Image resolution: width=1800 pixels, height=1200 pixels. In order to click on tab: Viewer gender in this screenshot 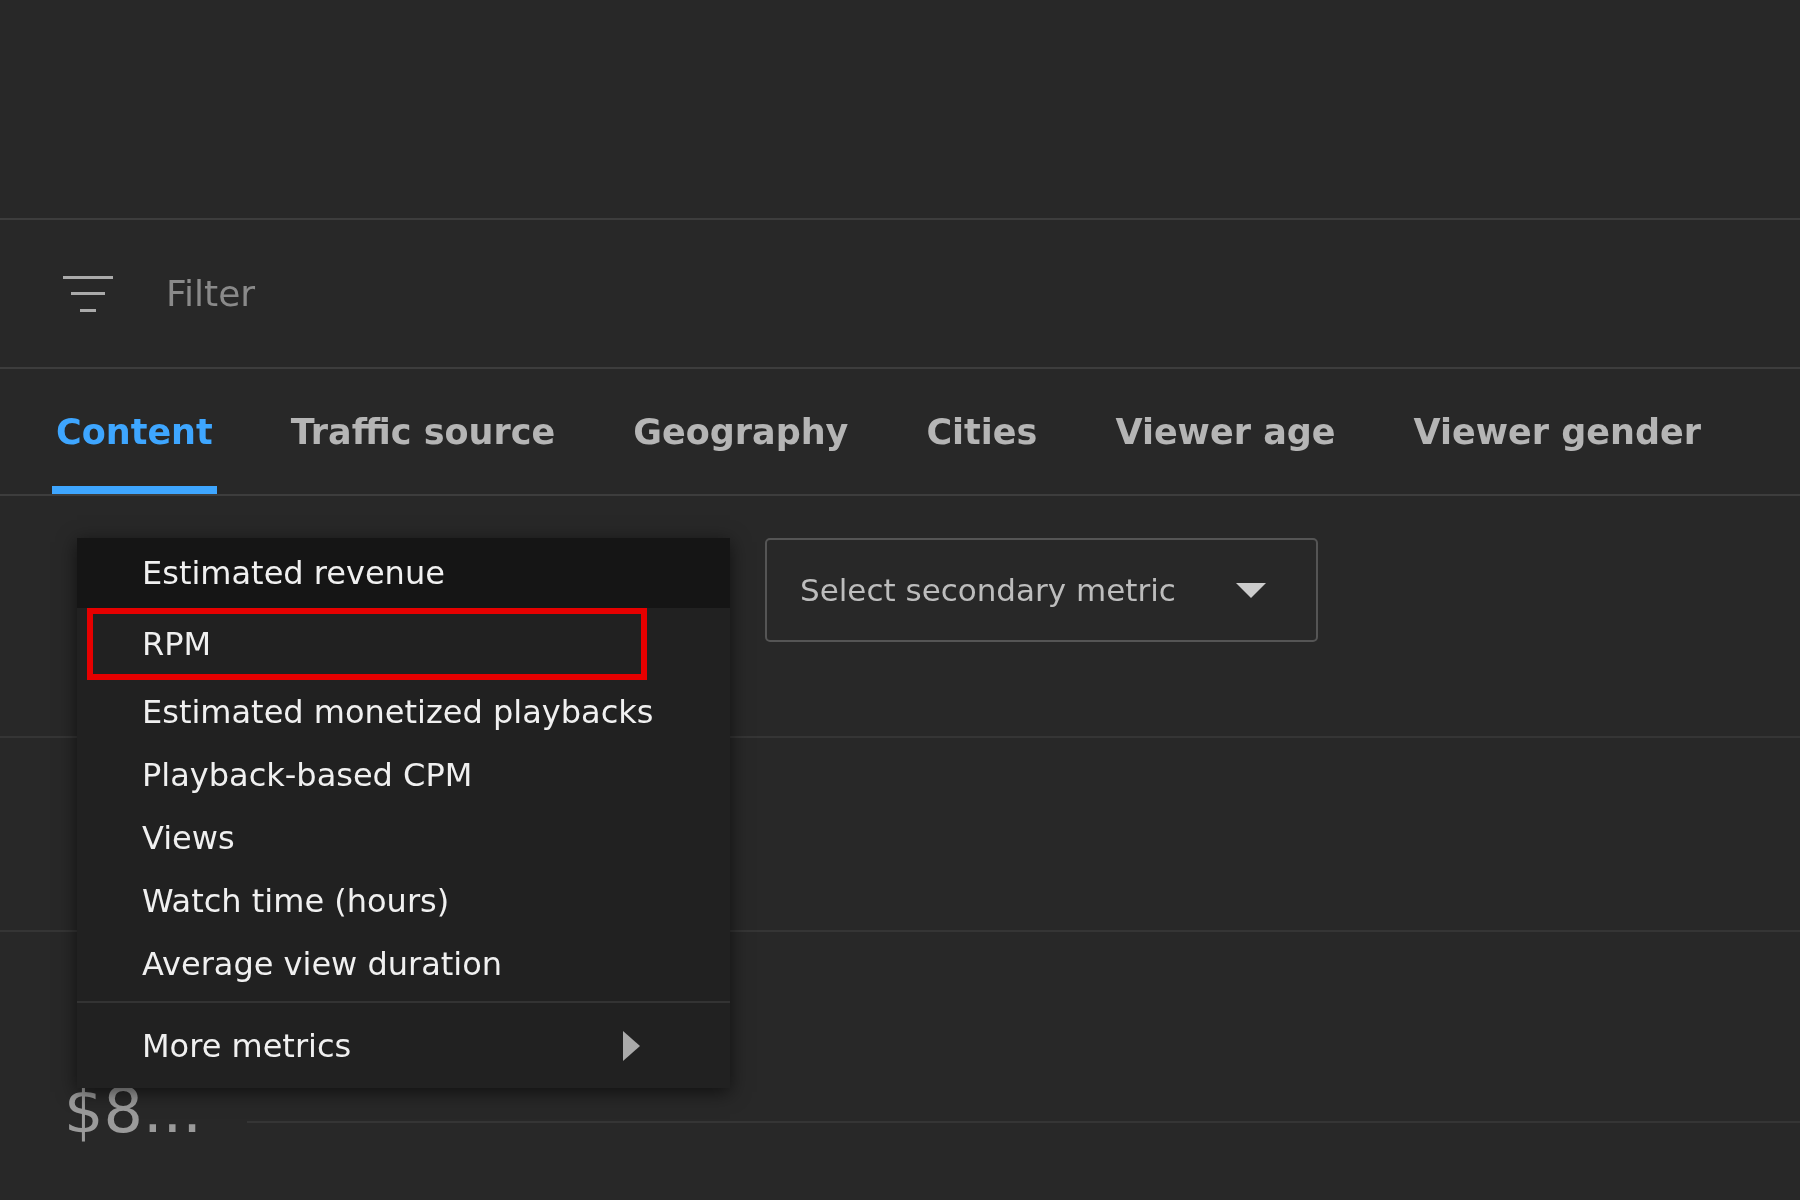, I will do `click(1557, 431)`.